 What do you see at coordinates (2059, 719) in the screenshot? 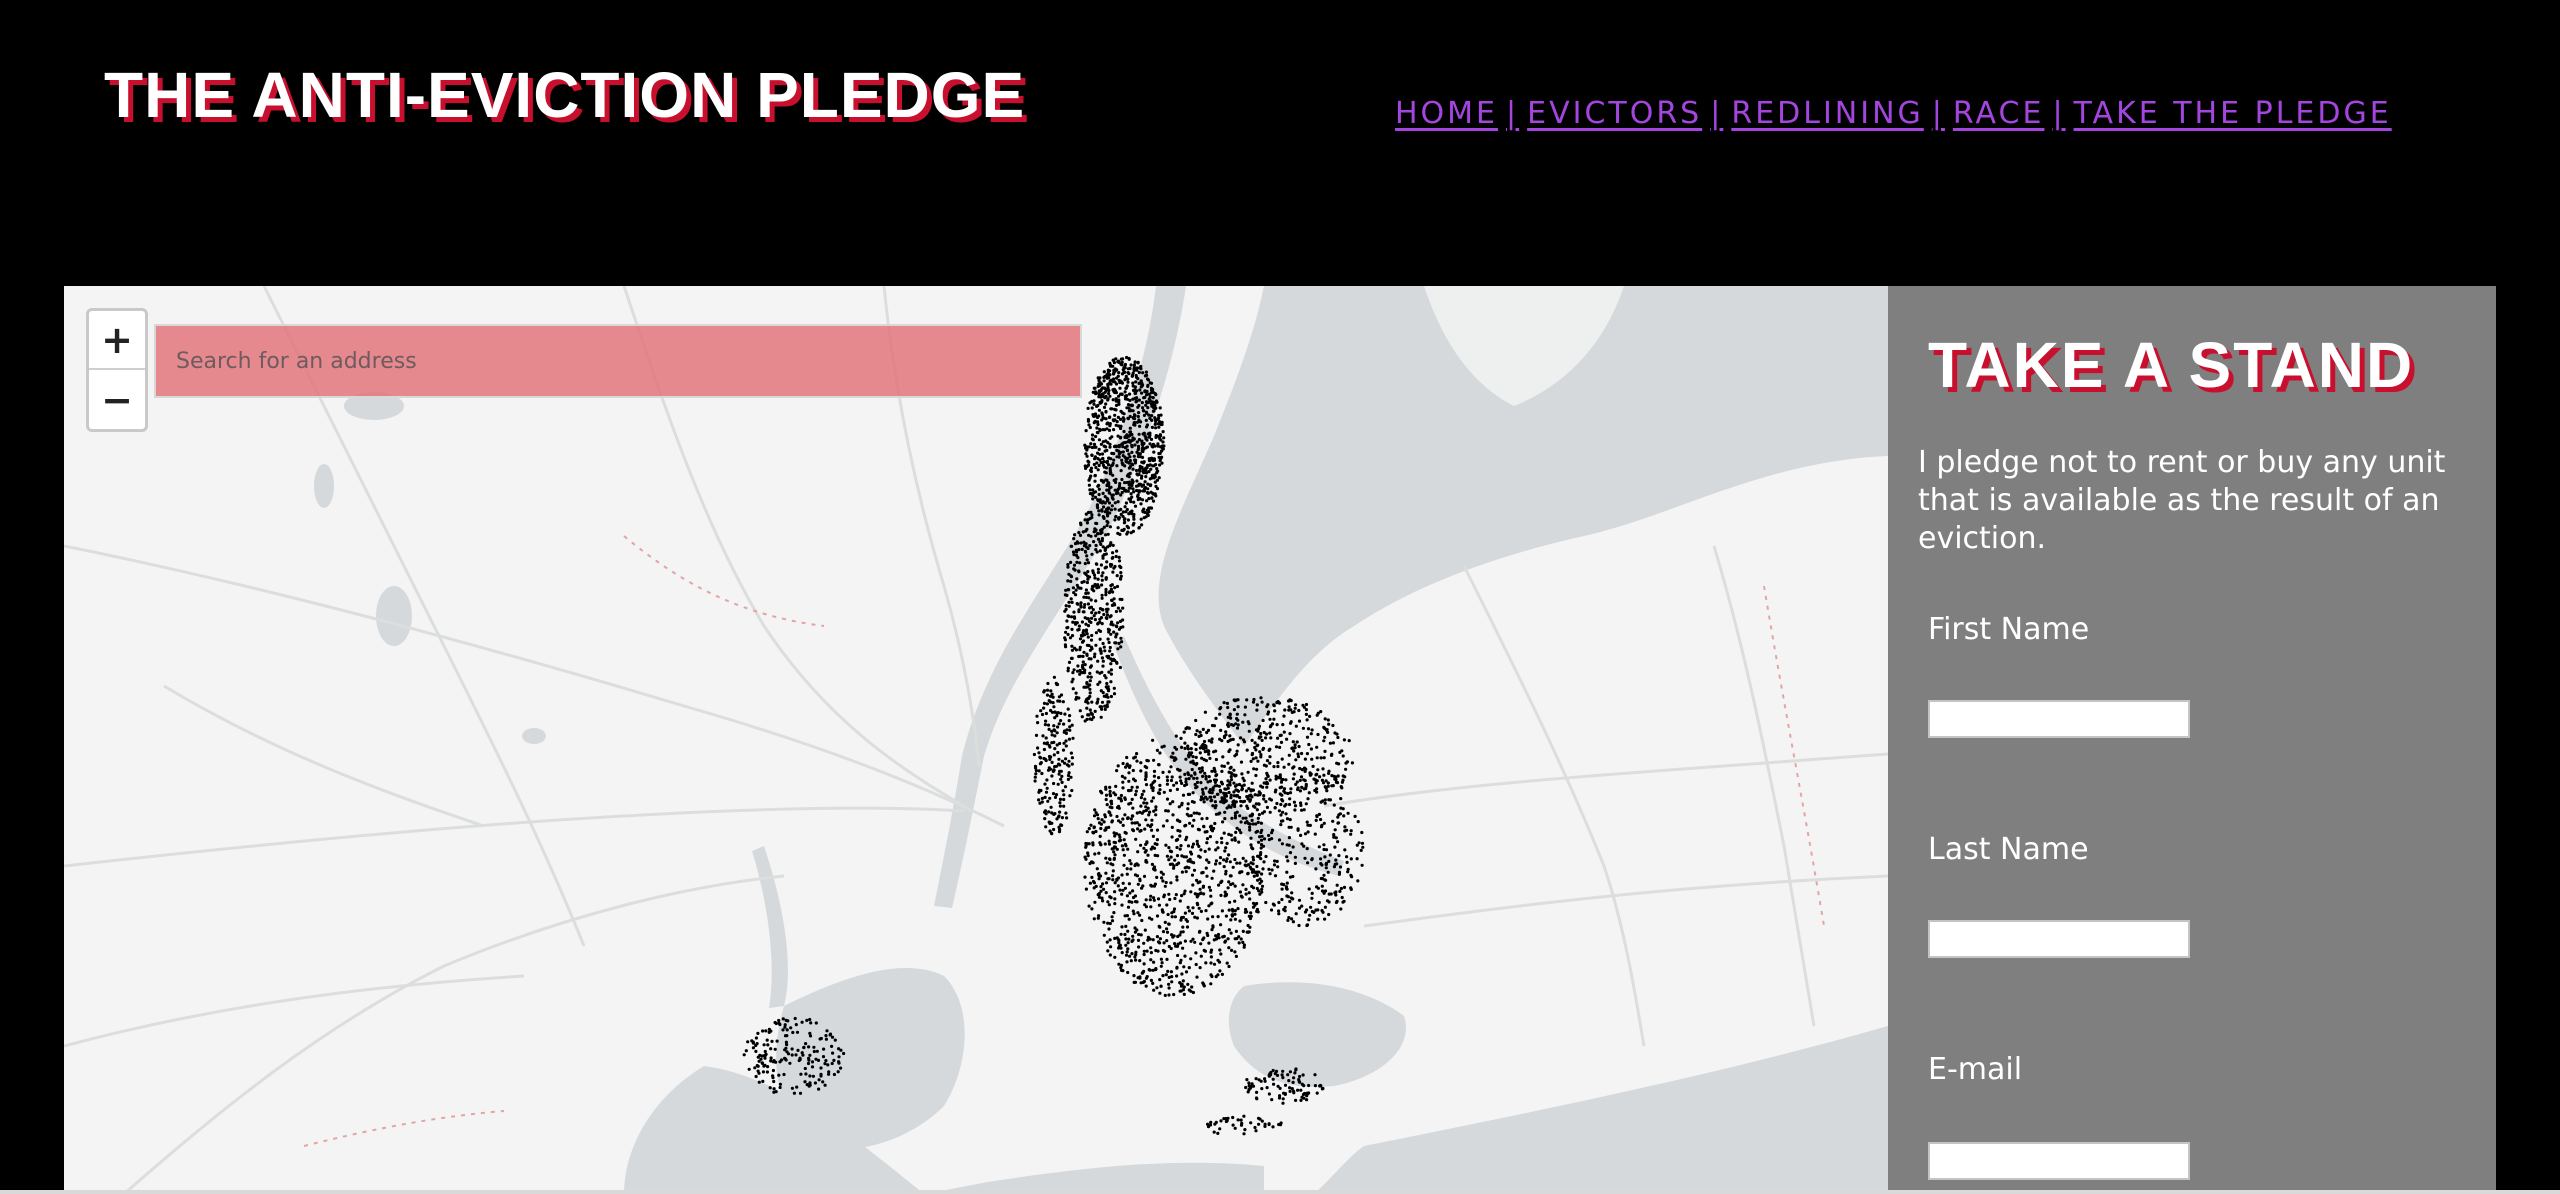
I see `first-name-field` at bounding box center [2059, 719].